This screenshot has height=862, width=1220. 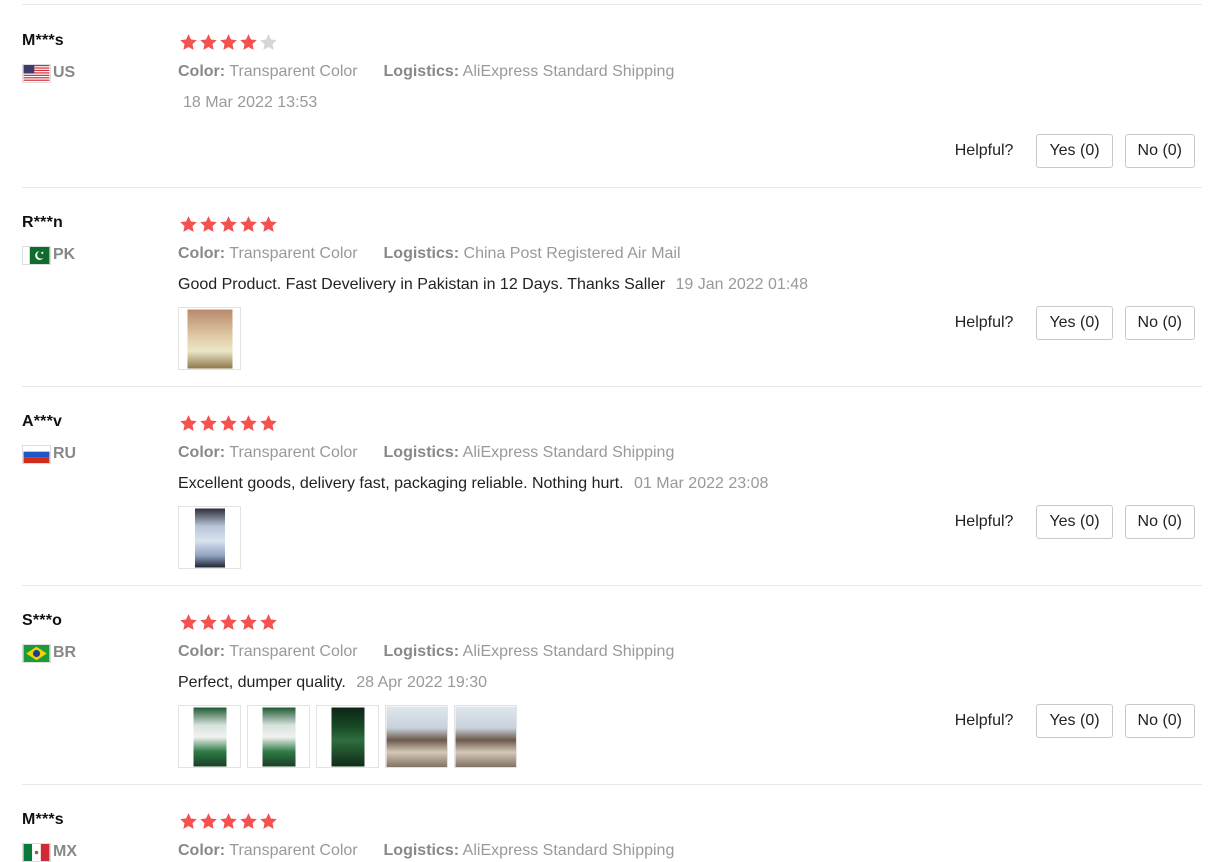 What do you see at coordinates (572, 253) in the screenshot?
I see `logistics-value: China Post Registered Air Mail` at bounding box center [572, 253].